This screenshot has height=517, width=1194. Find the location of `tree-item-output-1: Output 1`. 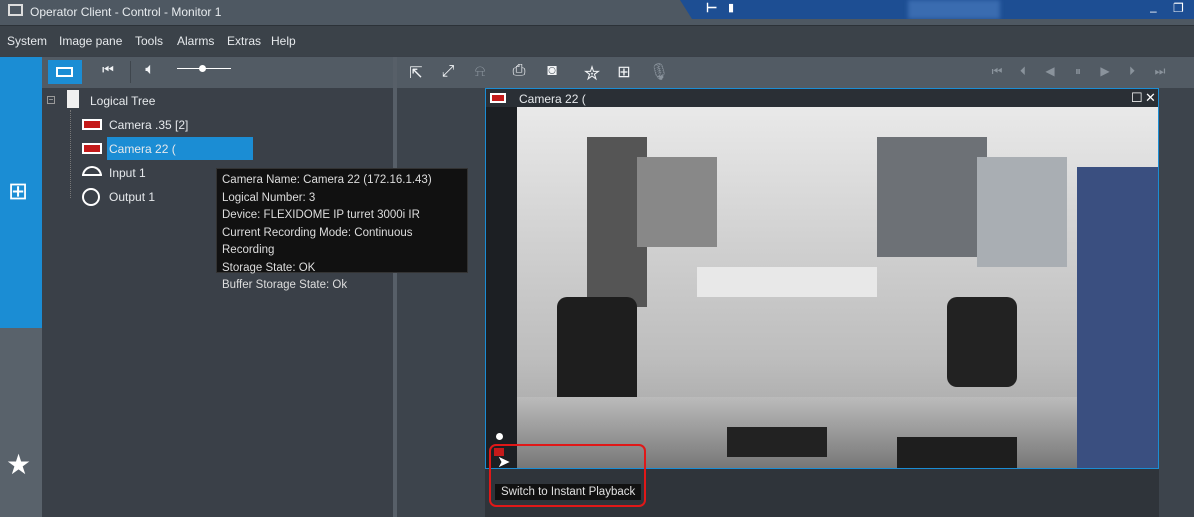

tree-item-output-1: Output 1 is located at coordinates (132, 197).